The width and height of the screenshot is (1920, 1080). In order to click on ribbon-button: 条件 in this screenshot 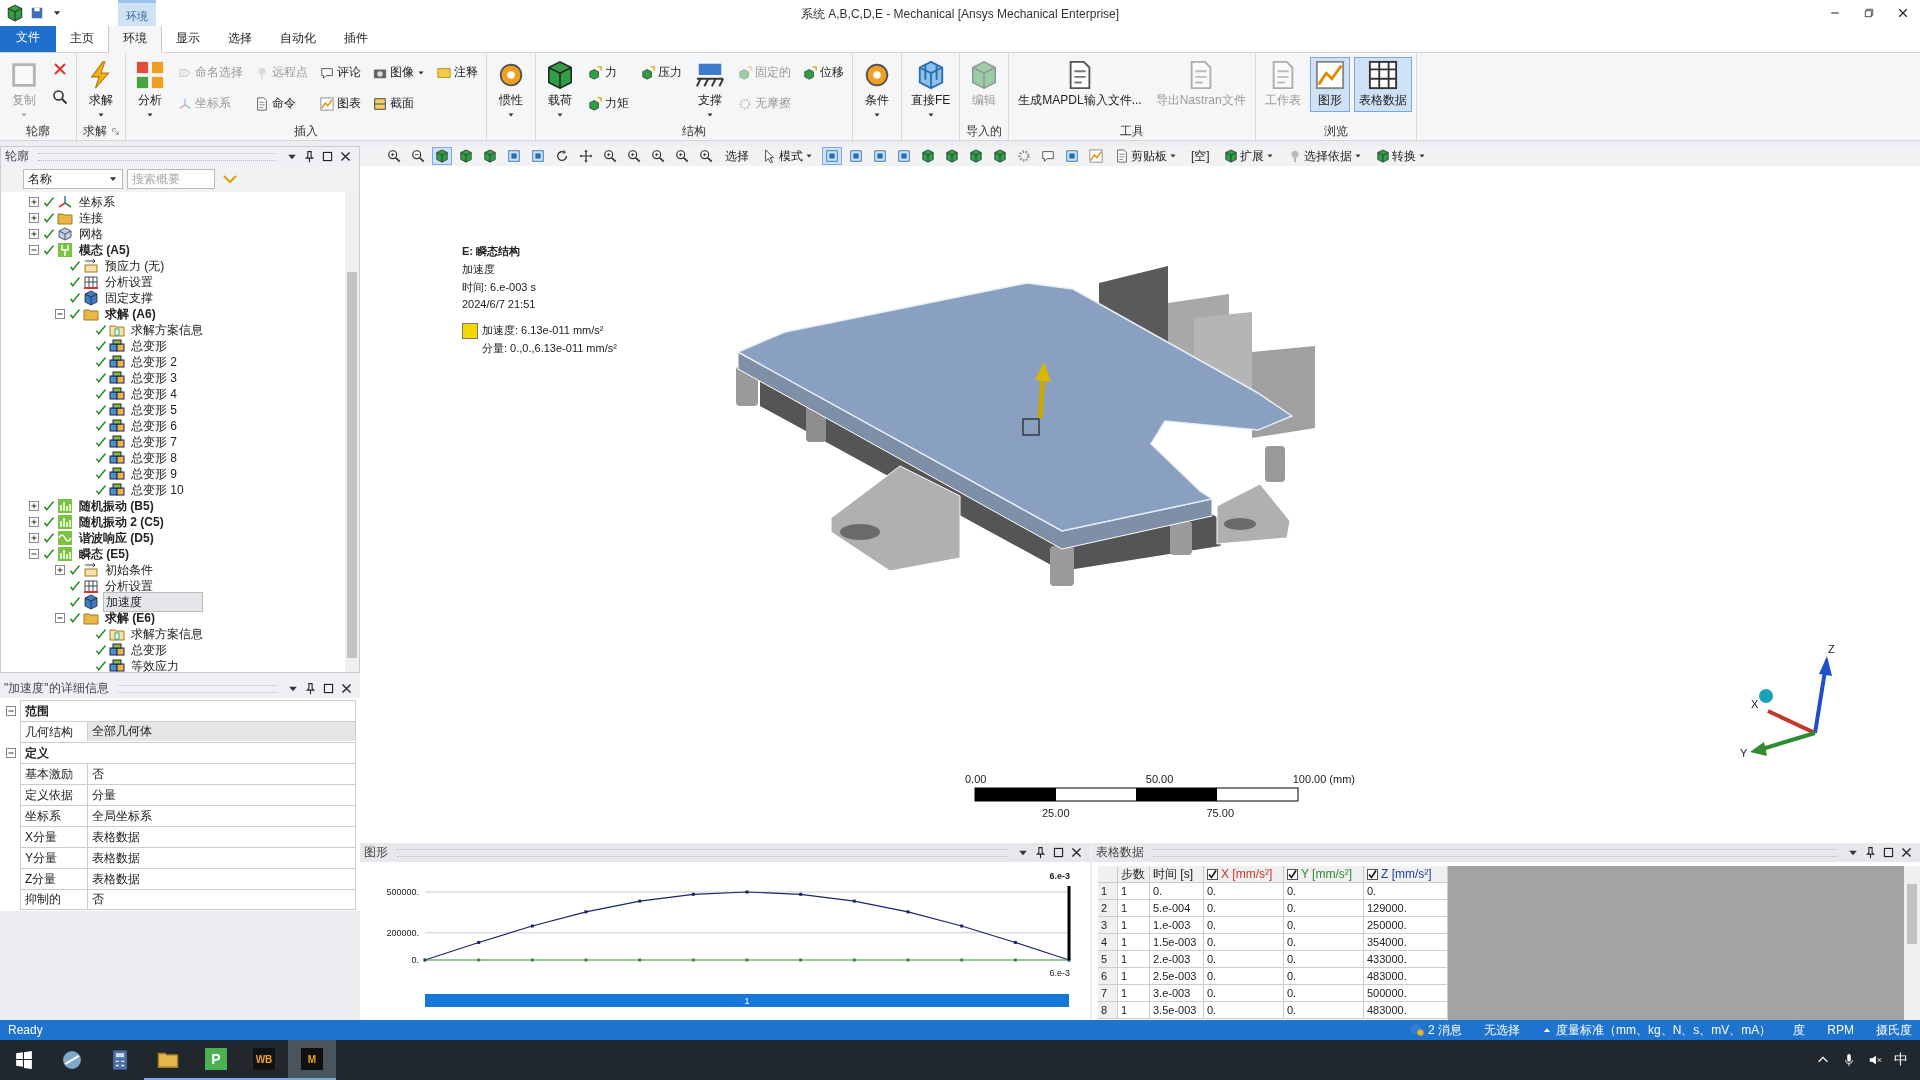, I will do `click(877, 89)`.